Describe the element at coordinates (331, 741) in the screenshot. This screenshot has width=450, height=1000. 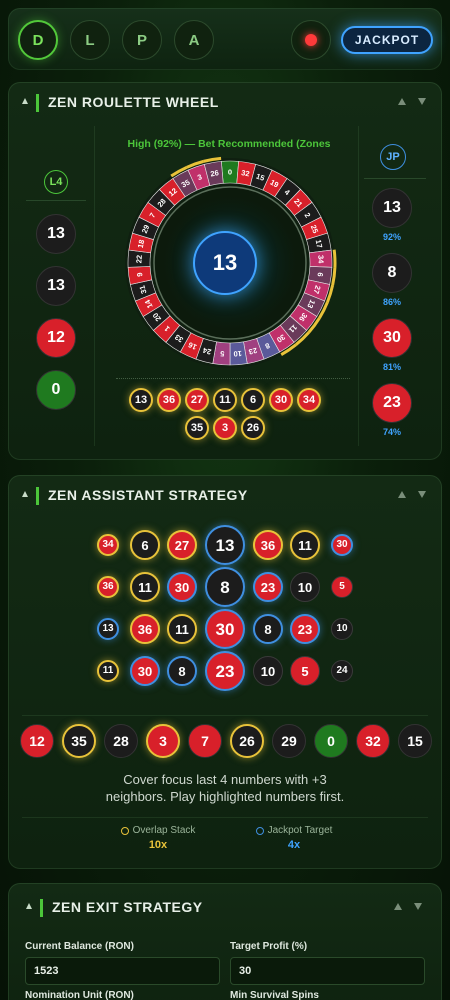
I see `recent-number-chip: 0` at that location.